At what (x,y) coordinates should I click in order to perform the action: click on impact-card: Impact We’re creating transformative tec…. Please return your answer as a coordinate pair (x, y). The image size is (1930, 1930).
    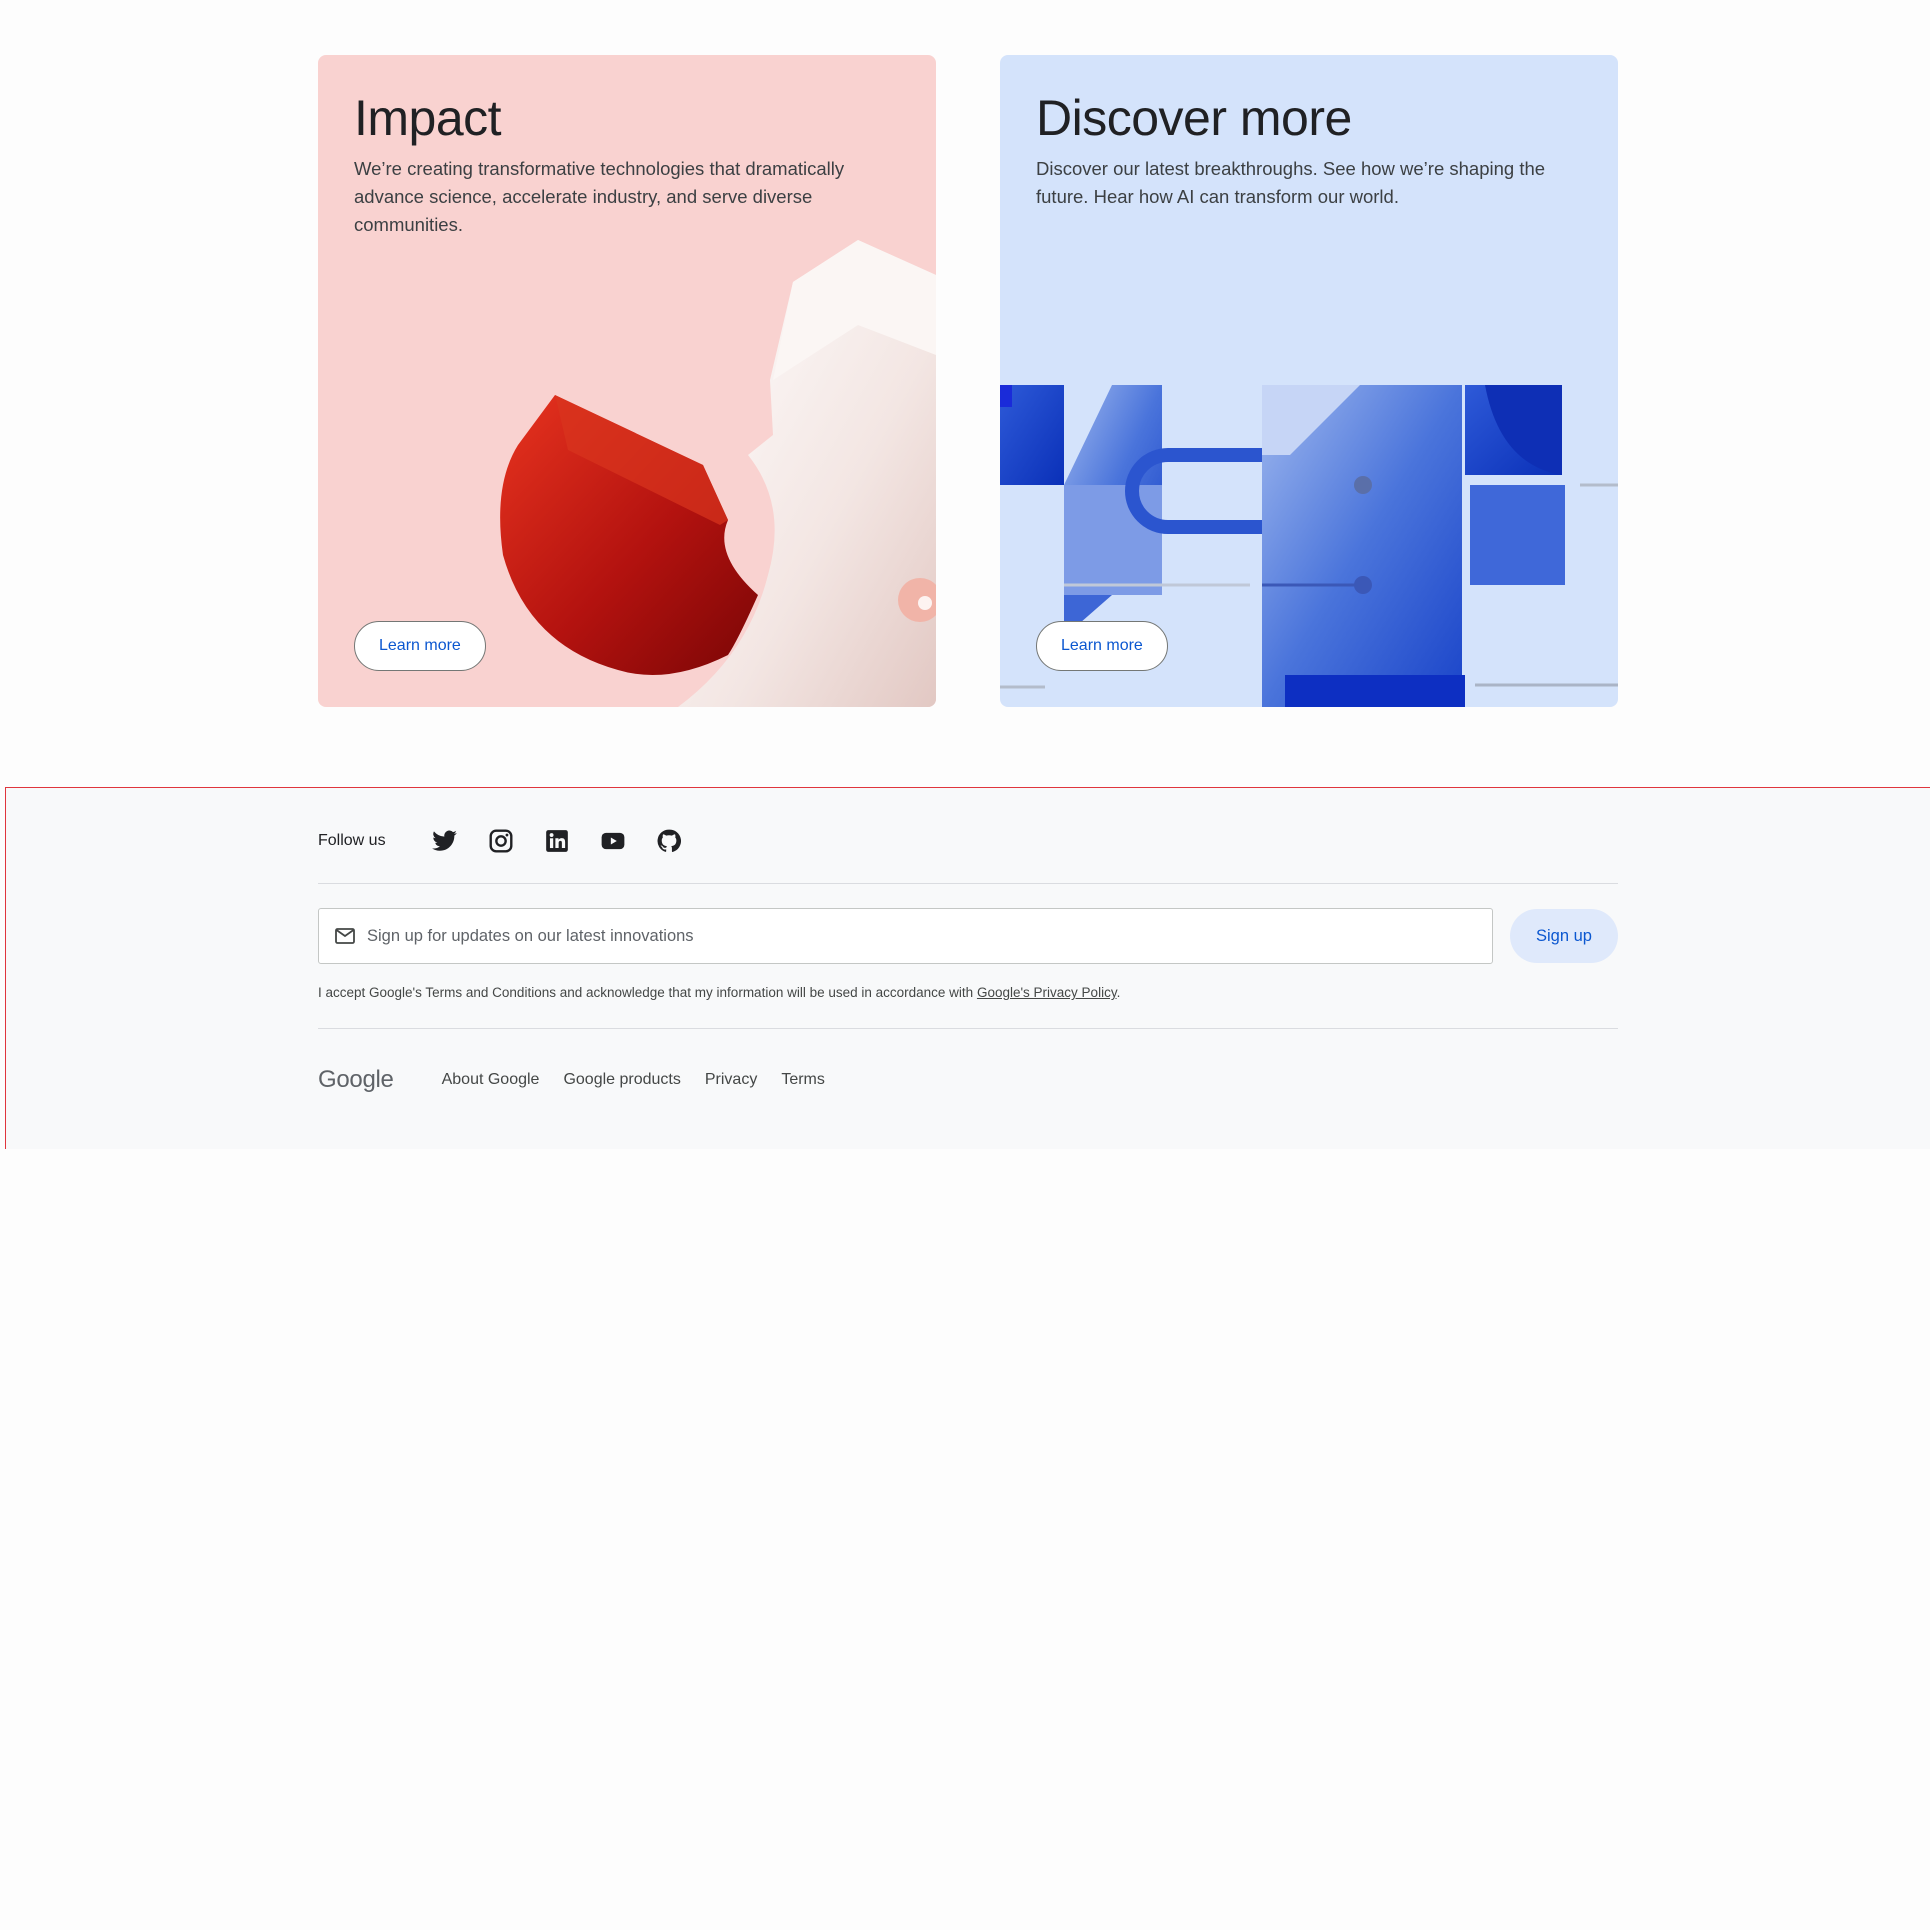
    Looking at the image, I should click on (627, 381).